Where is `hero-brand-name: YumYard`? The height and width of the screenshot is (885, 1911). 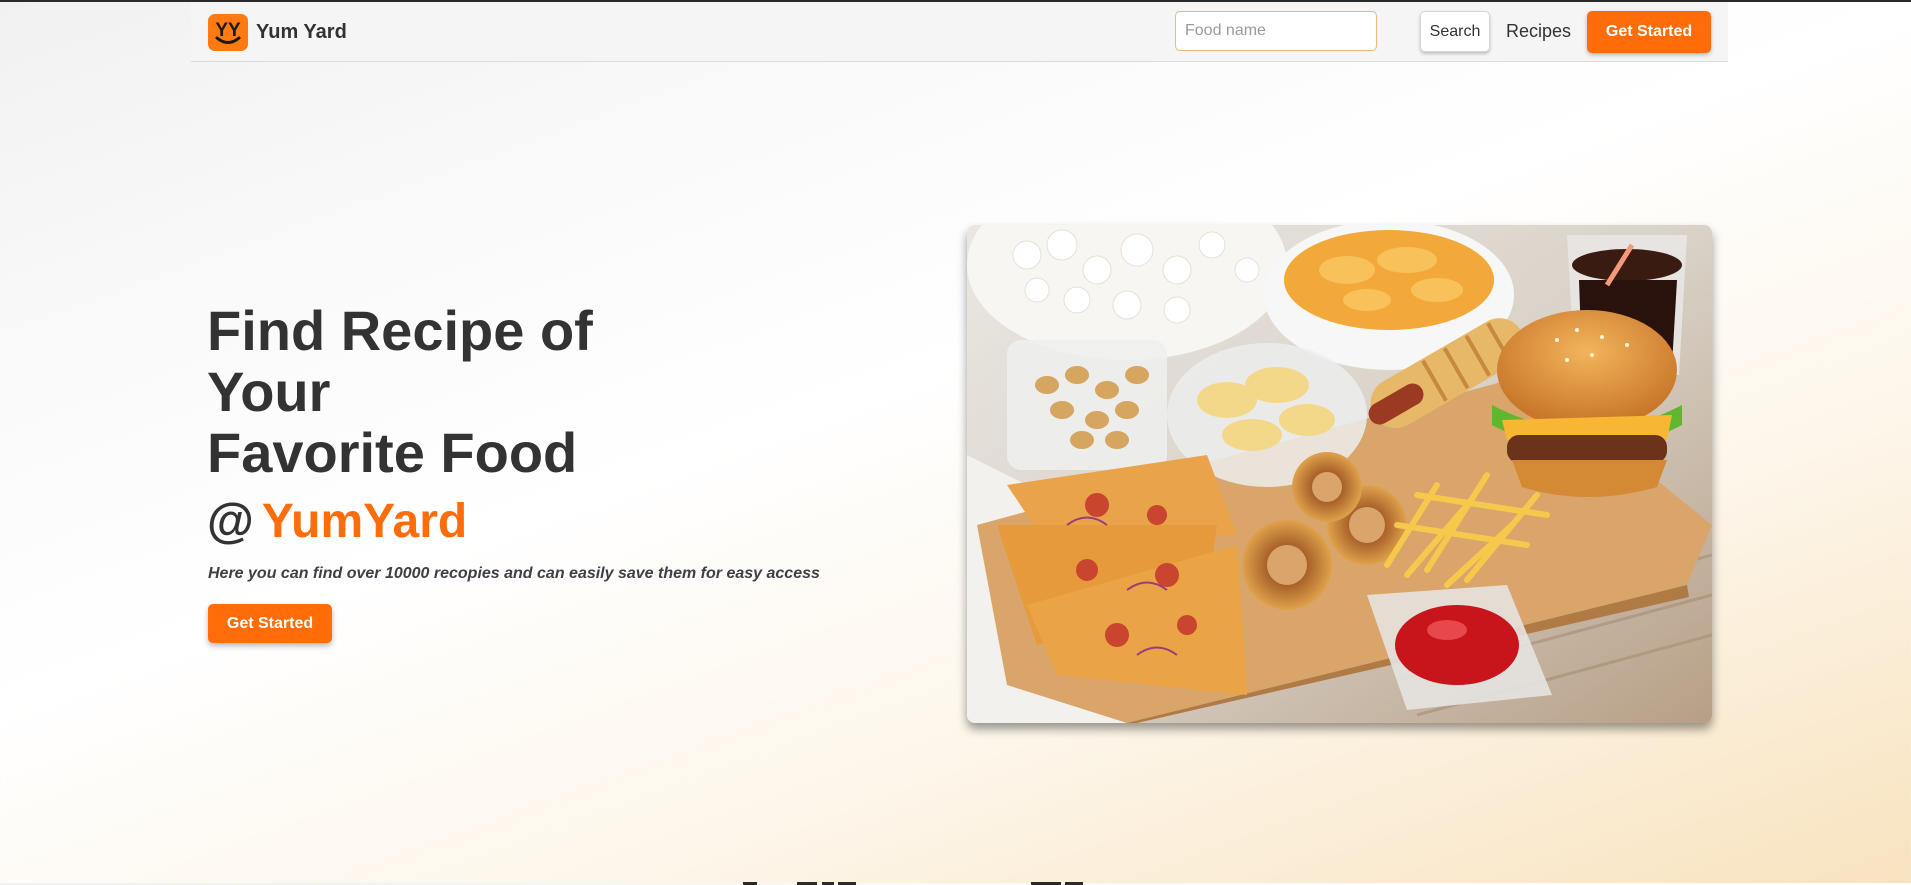
hero-brand-name: YumYard is located at coordinates (364, 521).